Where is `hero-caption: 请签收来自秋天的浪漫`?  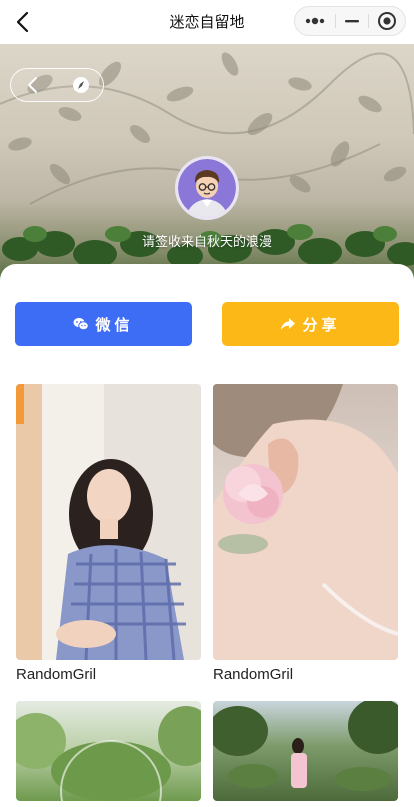
hero-caption: 请签收来自秋天的浪漫 is located at coordinates (206, 242).